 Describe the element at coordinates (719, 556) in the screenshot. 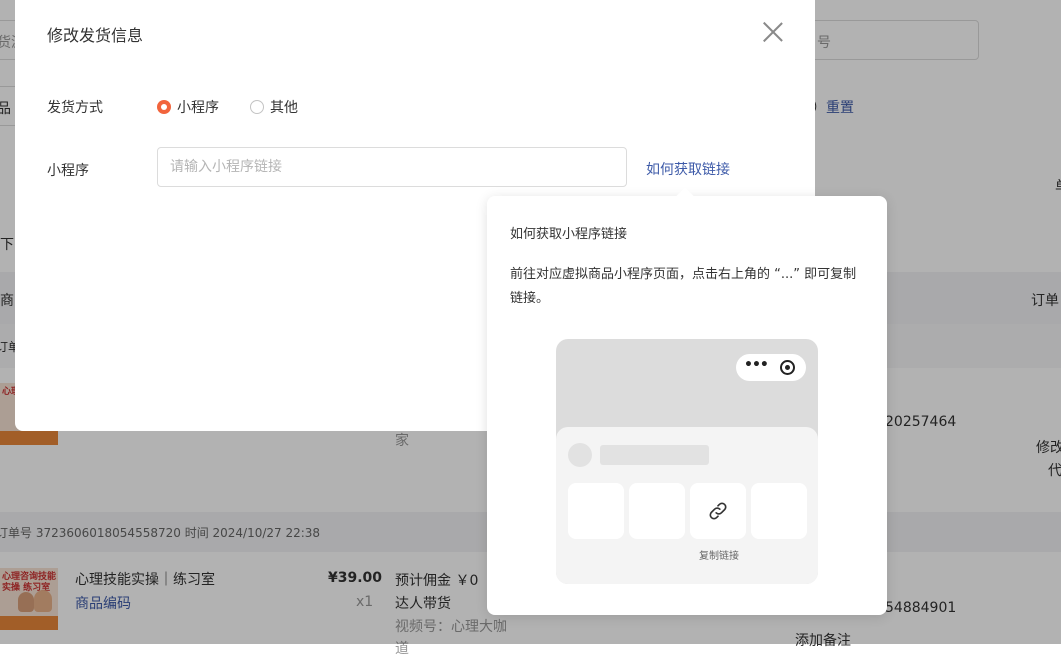

I see `copy-link-label: 复制链接` at that location.